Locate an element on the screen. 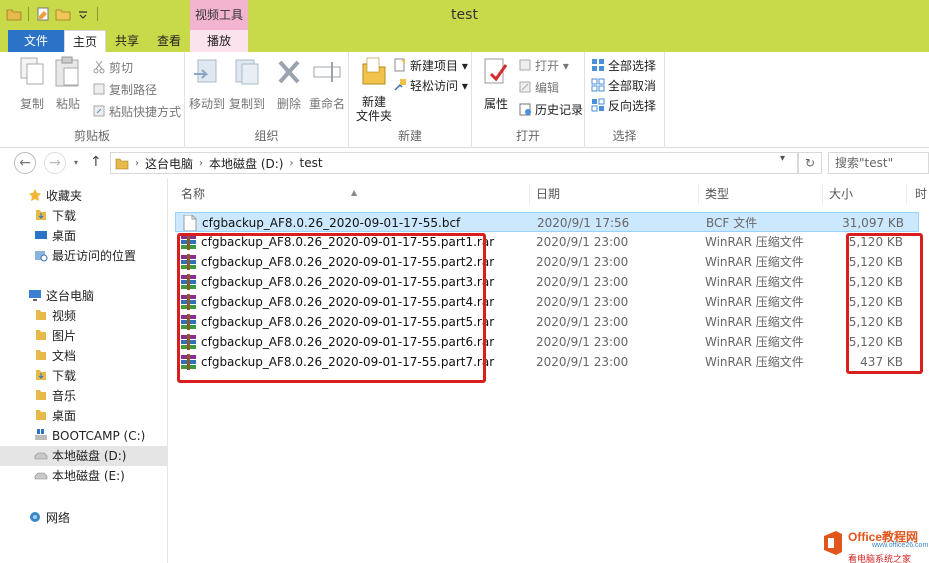 This screenshot has height=563, width=929. open-group: 属性 打开 ▾ 编辑 历史记录 打开 is located at coordinates (528, 100).